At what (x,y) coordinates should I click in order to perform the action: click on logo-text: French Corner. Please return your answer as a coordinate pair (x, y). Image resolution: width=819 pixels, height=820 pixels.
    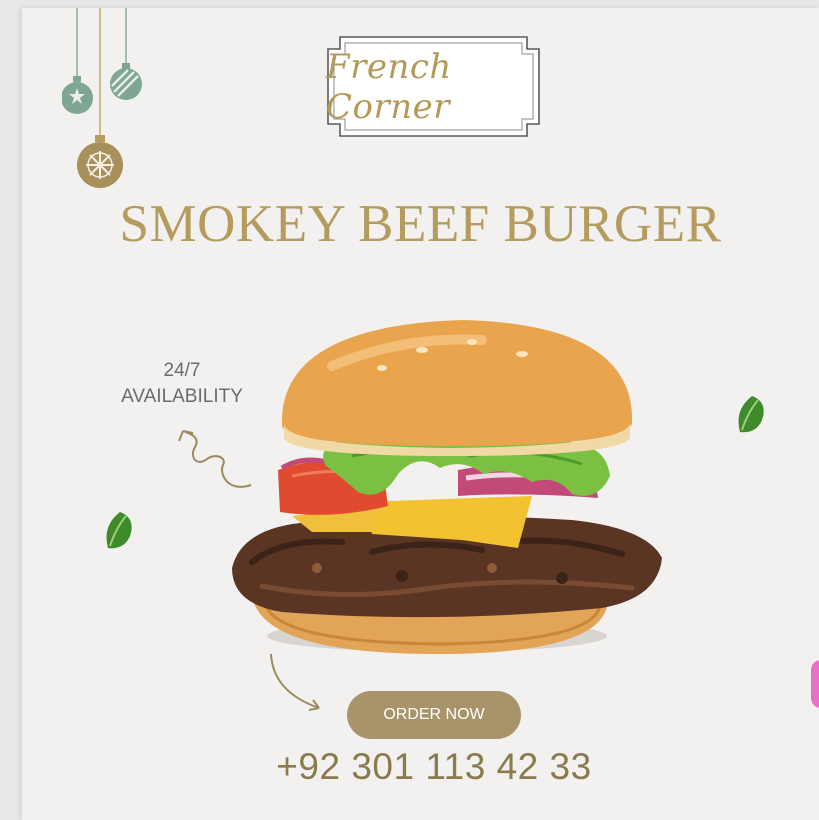
    Looking at the image, I should click on (389, 86).